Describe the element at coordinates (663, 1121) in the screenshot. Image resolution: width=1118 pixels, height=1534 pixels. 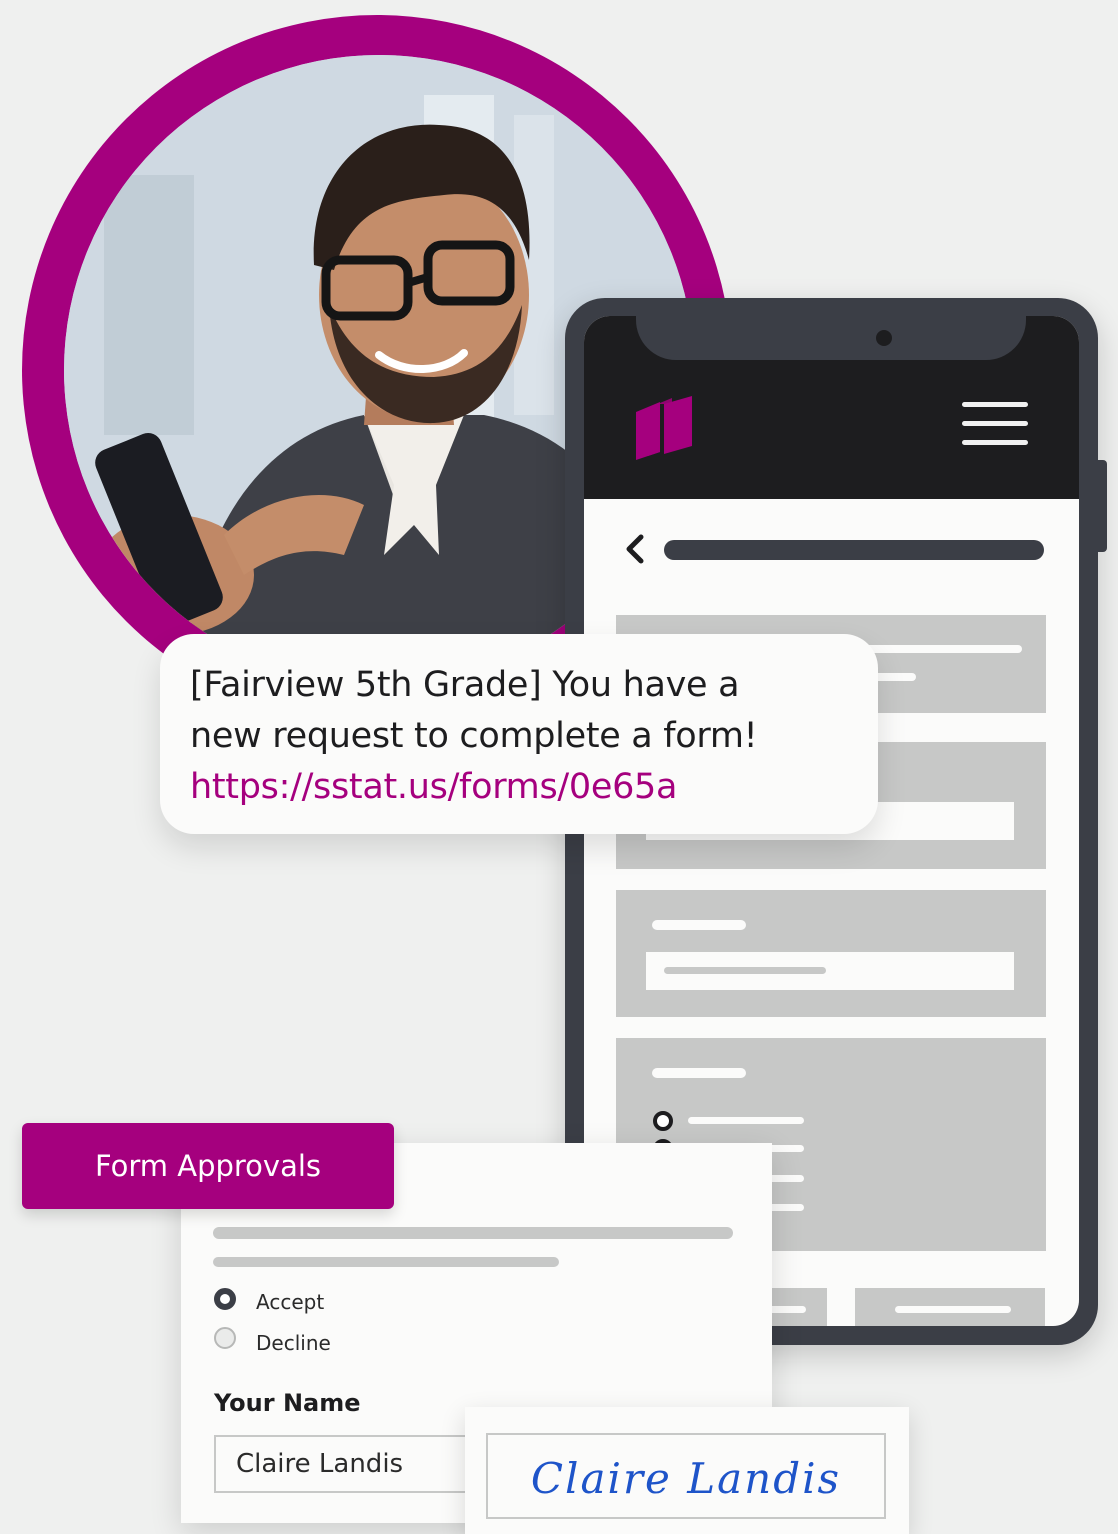
I see `radio-placeholder` at that location.